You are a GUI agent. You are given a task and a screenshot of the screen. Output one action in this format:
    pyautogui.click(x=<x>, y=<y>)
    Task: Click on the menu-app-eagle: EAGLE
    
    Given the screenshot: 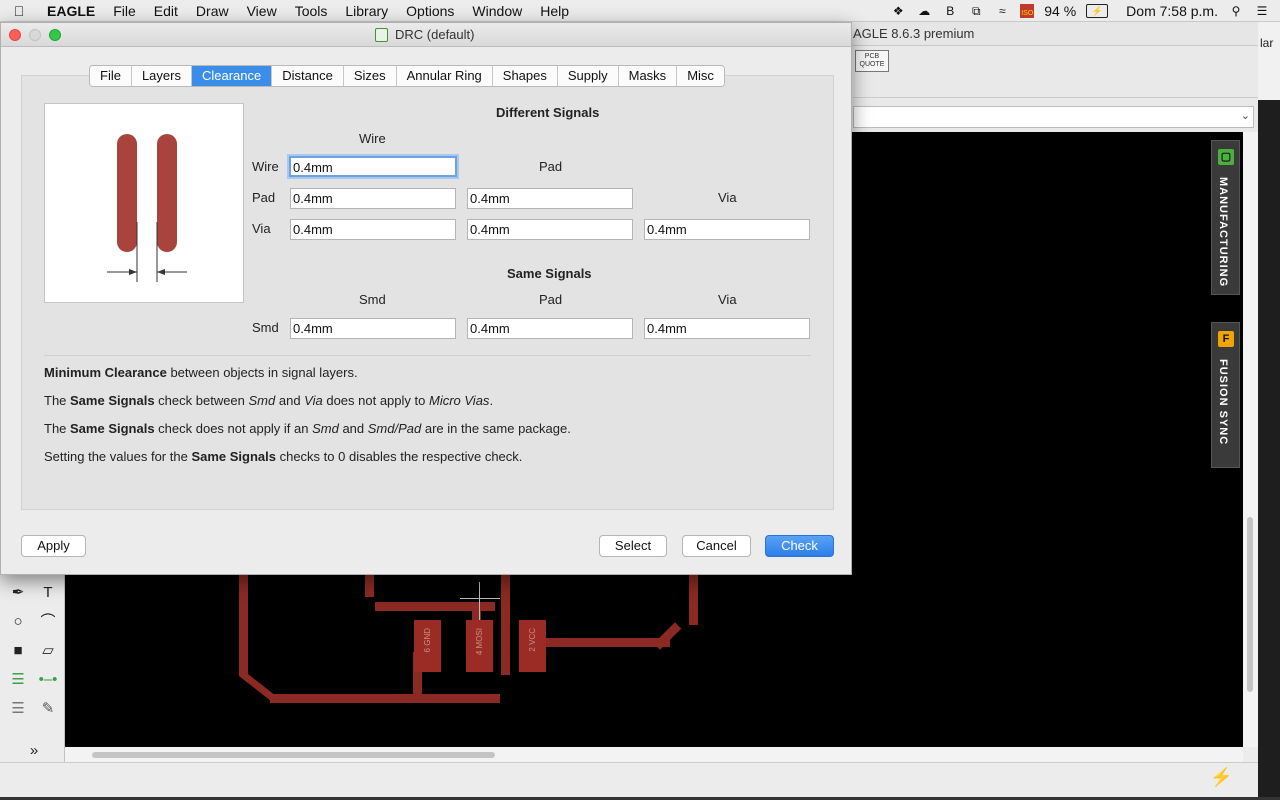 What is the action you would take?
    pyautogui.click(x=71, y=11)
    